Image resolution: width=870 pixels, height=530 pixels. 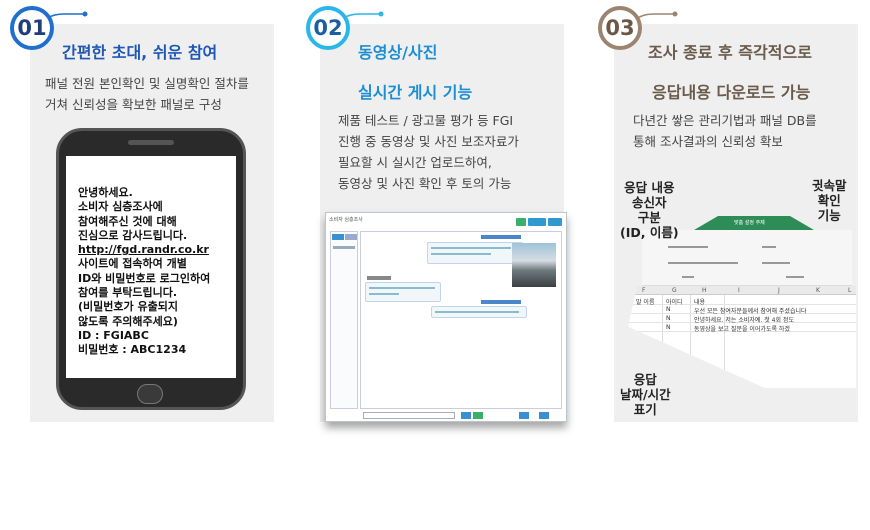 I want to click on callout-line: 송신자, so click(x=649, y=202).